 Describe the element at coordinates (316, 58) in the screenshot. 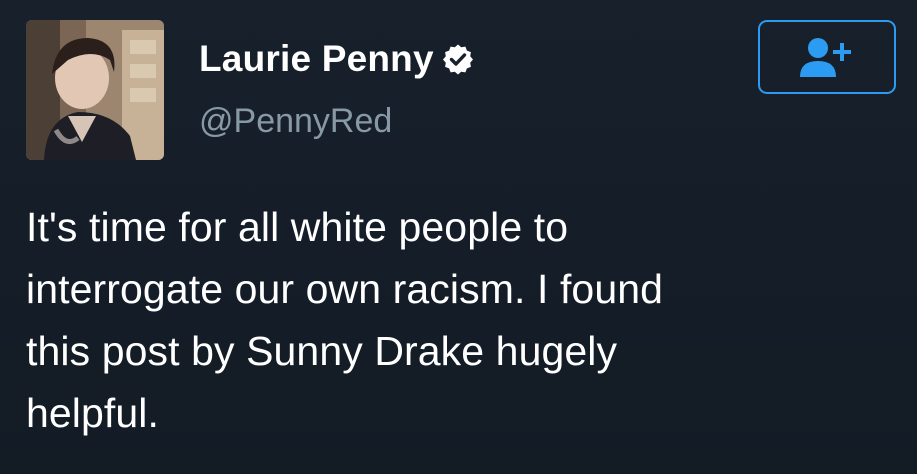

I see `display-name: Laurie Penny` at that location.